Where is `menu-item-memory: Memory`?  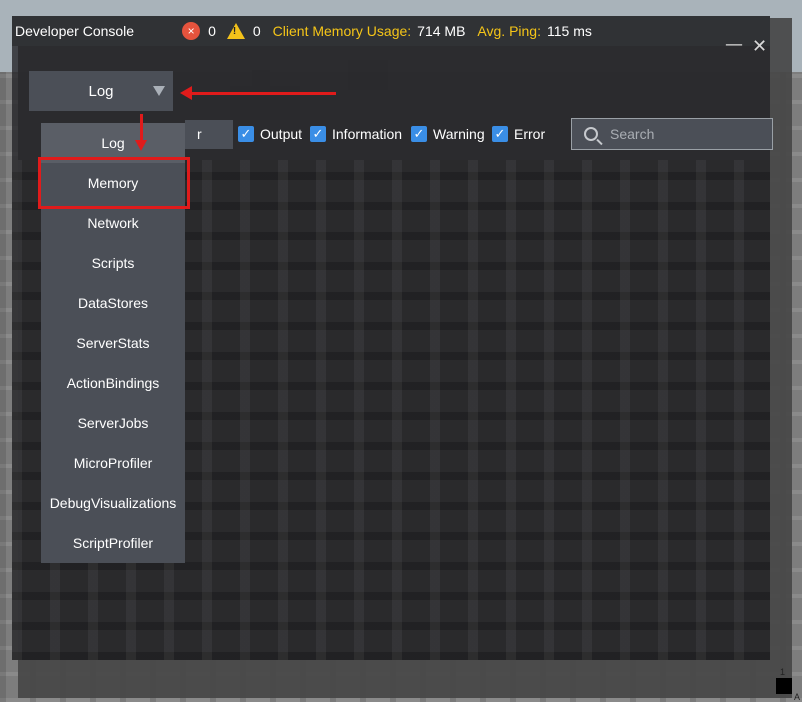 menu-item-memory: Memory is located at coordinates (113, 183).